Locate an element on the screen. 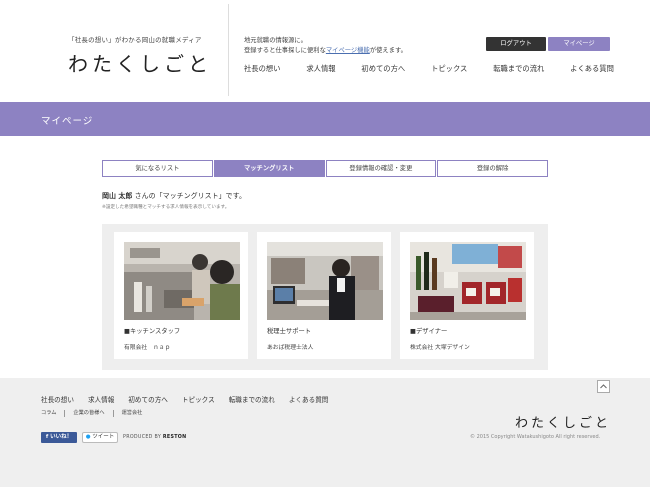  intro-line-2: 登録すると仕事探しに便利なマイページ機能が使えます。 is located at coordinates (325, 51).